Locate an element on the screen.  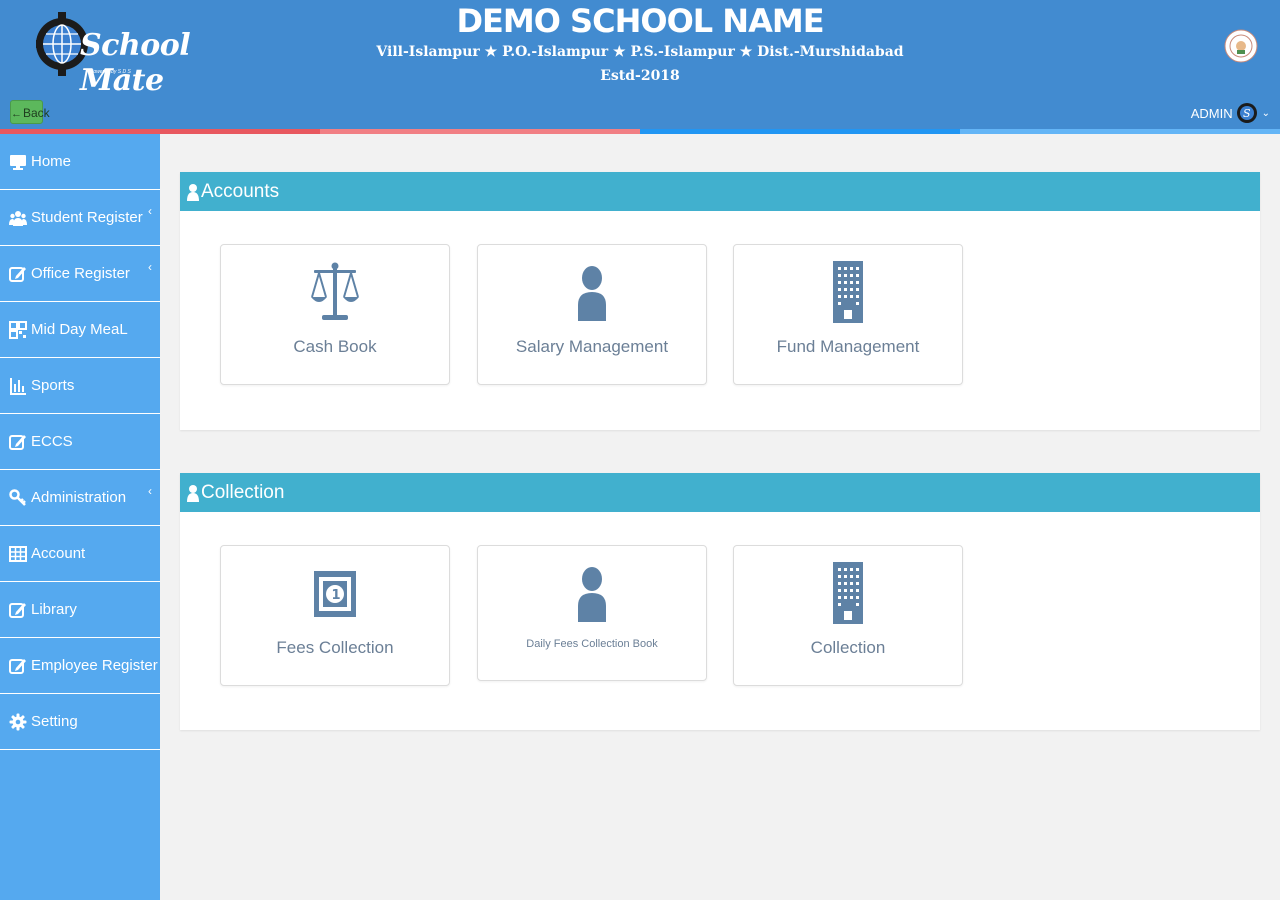
daily-fees-collection-book-card: Daily Fees Collection Book is located at coordinates (592, 613).